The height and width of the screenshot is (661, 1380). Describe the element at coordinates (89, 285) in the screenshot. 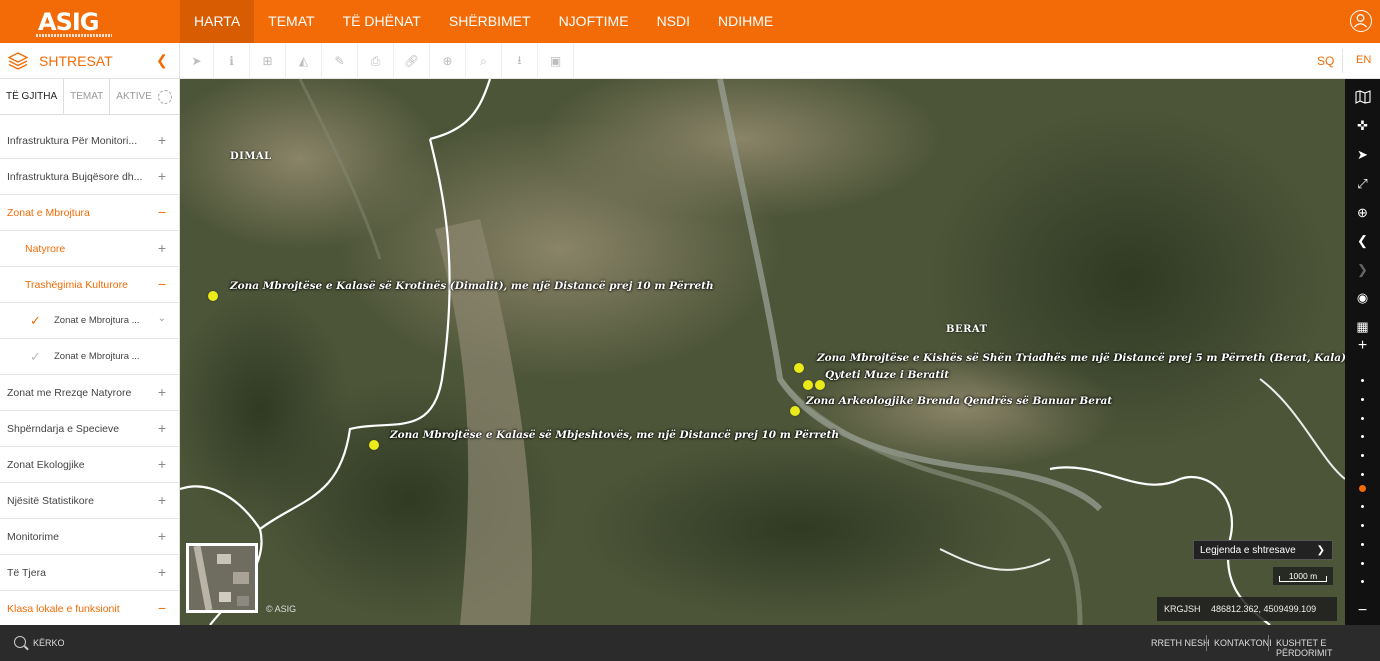

I see `tree-item: Trashëgimia Kulturore −` at that location.